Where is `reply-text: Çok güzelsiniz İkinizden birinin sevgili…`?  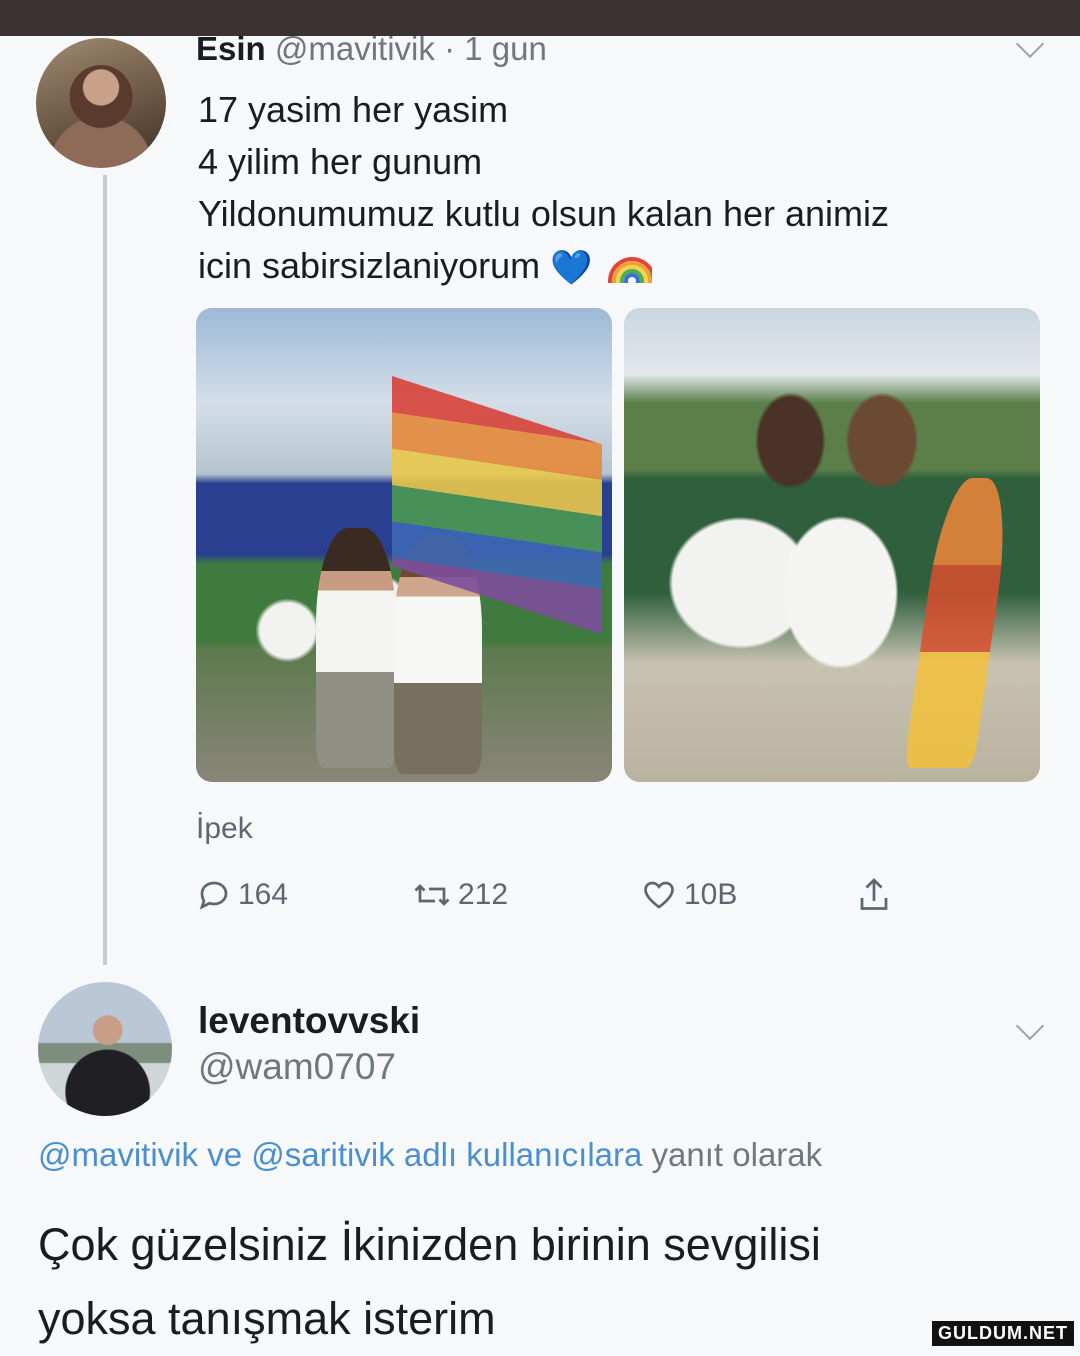 reply-text: Çok güzelsiniz İkinizden birinin sevgili… is located at coordinates (548, 1282).